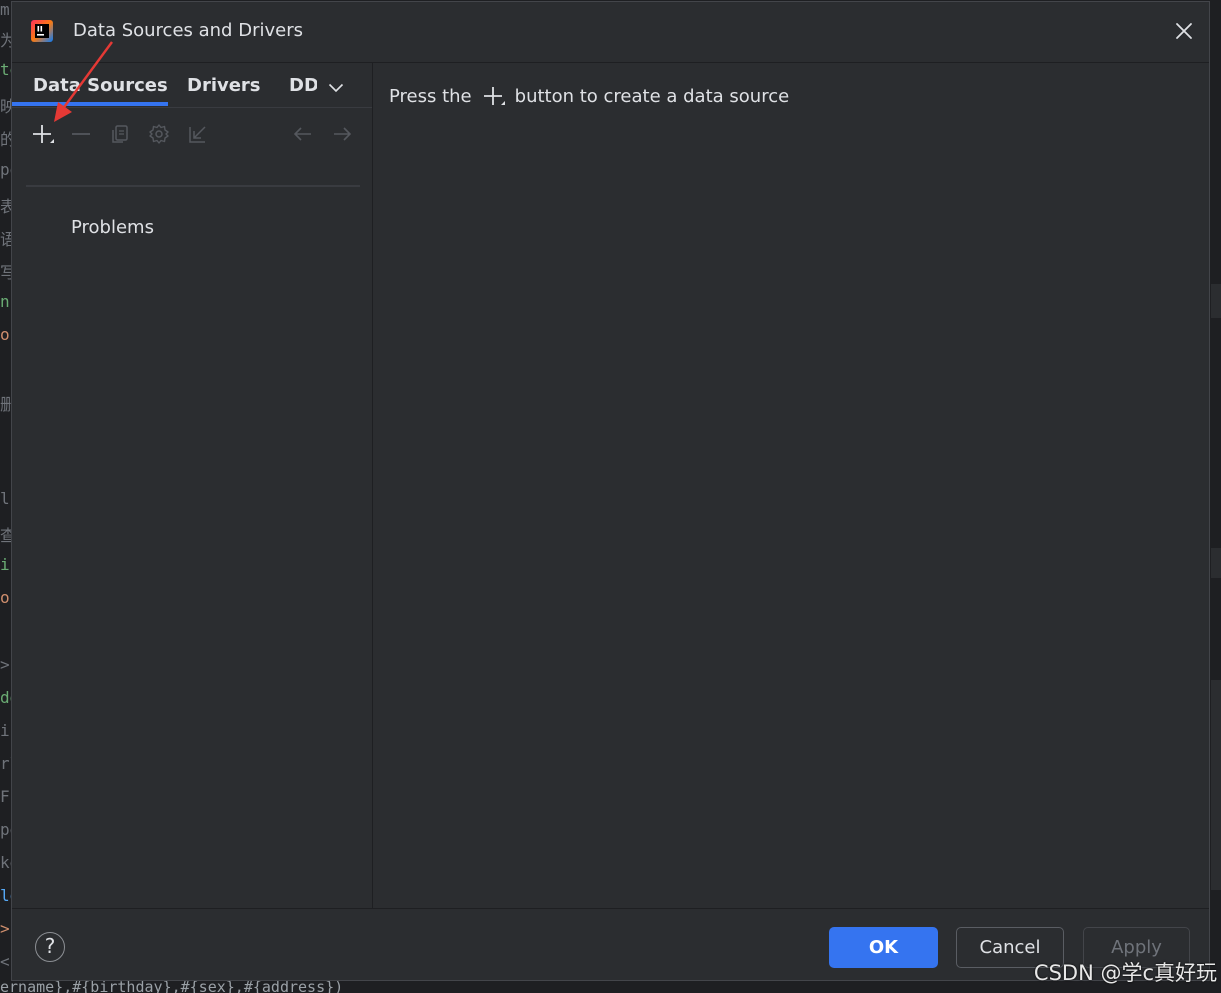 This screenshot has height=993, width=1221. I want to click on copy-icon, so click(120, 134).